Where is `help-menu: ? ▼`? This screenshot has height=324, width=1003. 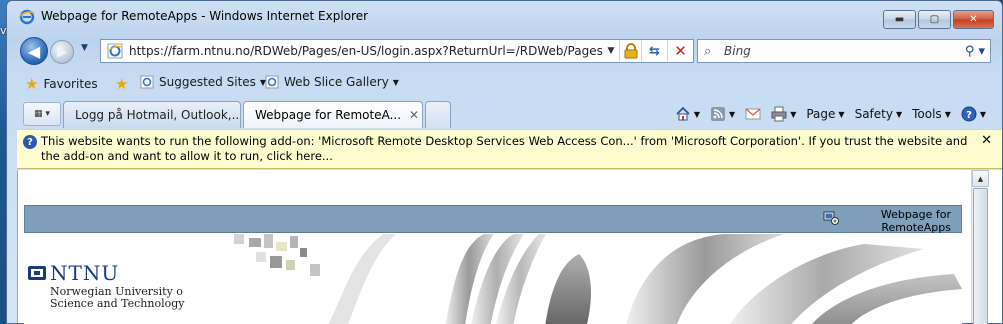
help-menu: ? ▼ is located at coordinates (973, 114).